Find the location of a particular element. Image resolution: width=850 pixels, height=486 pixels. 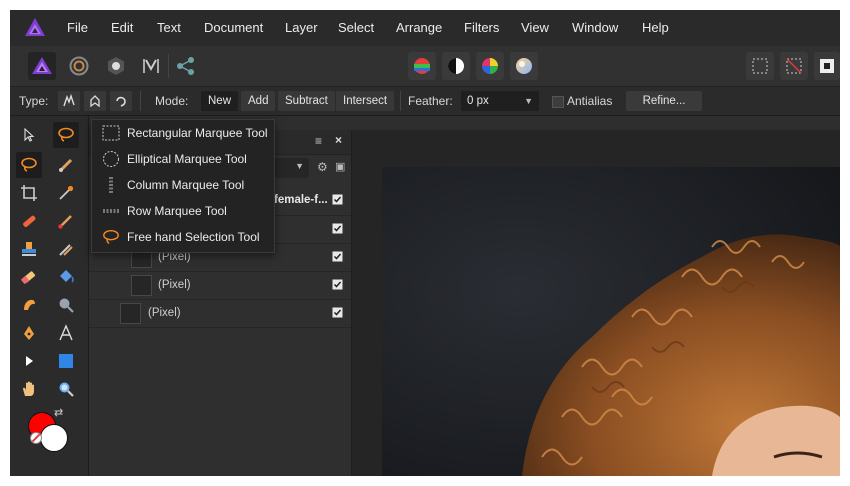

rectangular-marquee-item: Rectangular Marquee Tool is located at coordinates (183, 133).